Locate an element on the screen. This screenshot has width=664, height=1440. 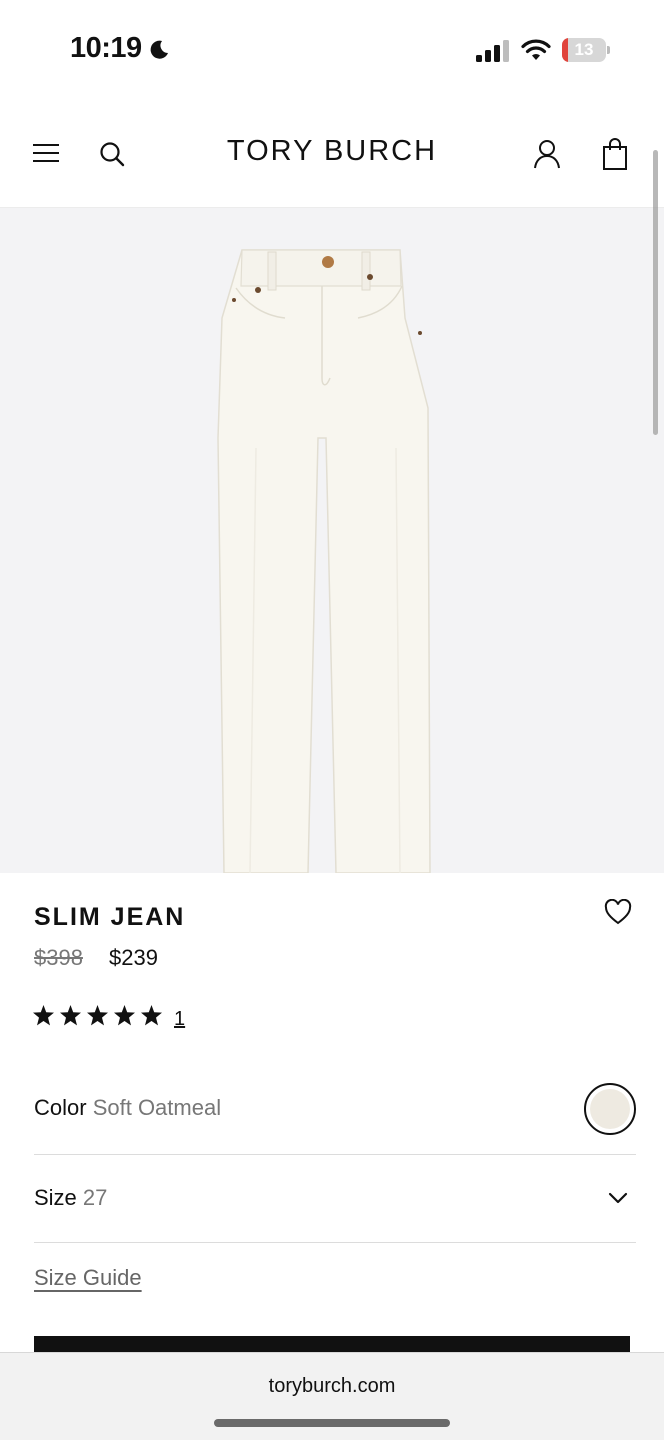
signal-icon is located at coordinates (492, 51).